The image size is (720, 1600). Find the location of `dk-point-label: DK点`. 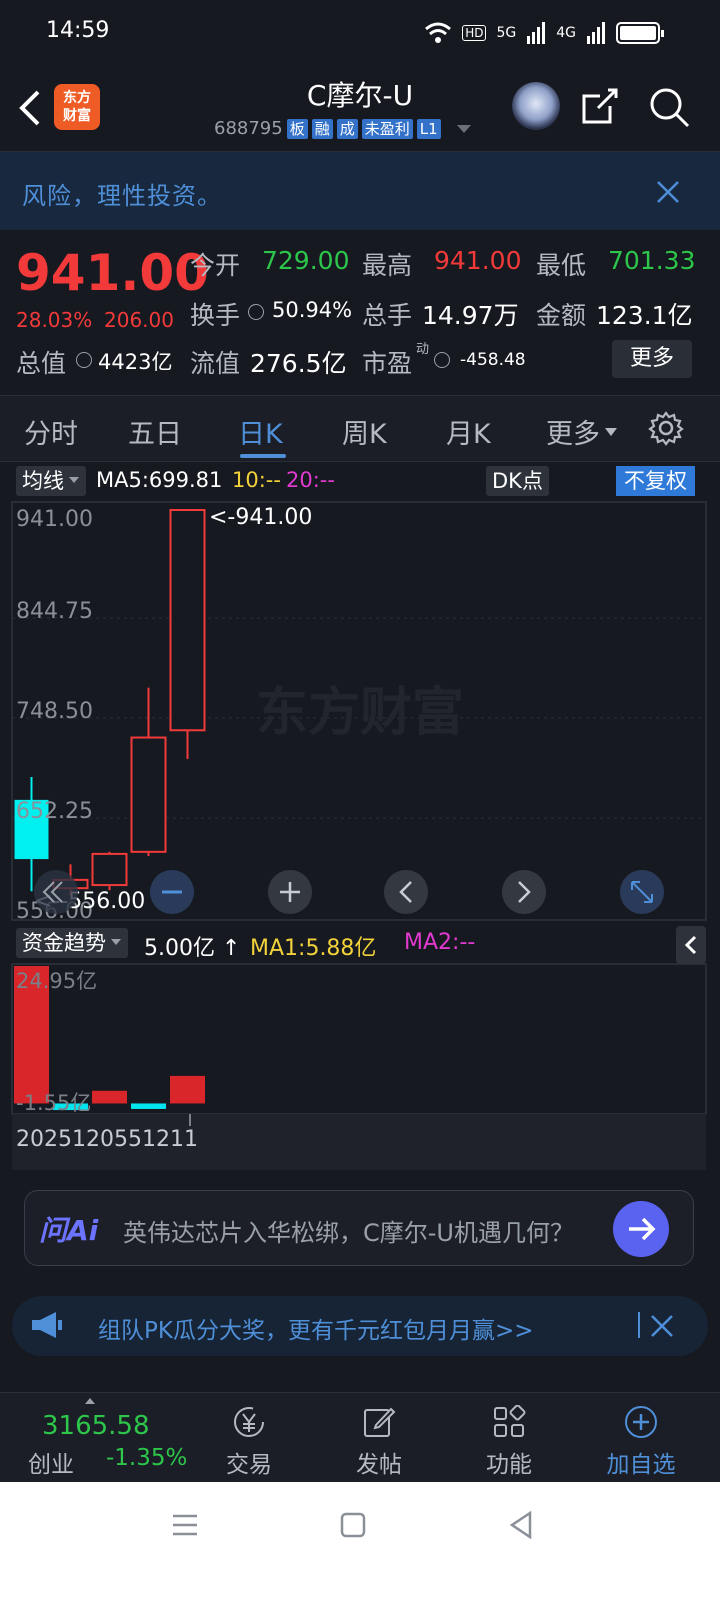

dk-point-label: DK点 is located at coordinates (517, 481).